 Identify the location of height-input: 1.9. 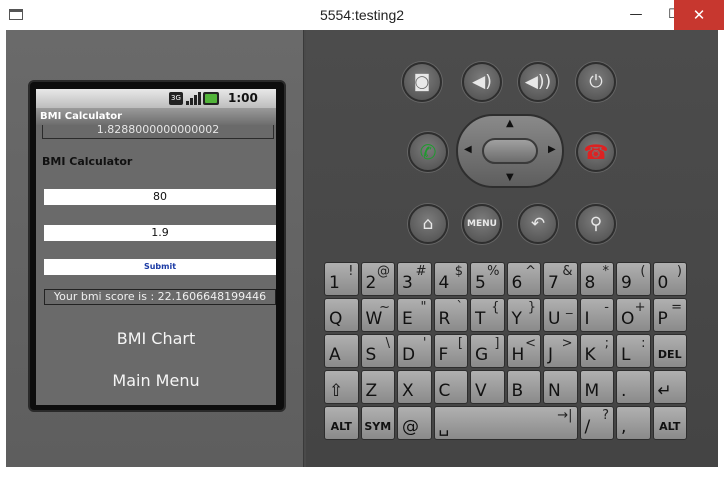
(160, 233).